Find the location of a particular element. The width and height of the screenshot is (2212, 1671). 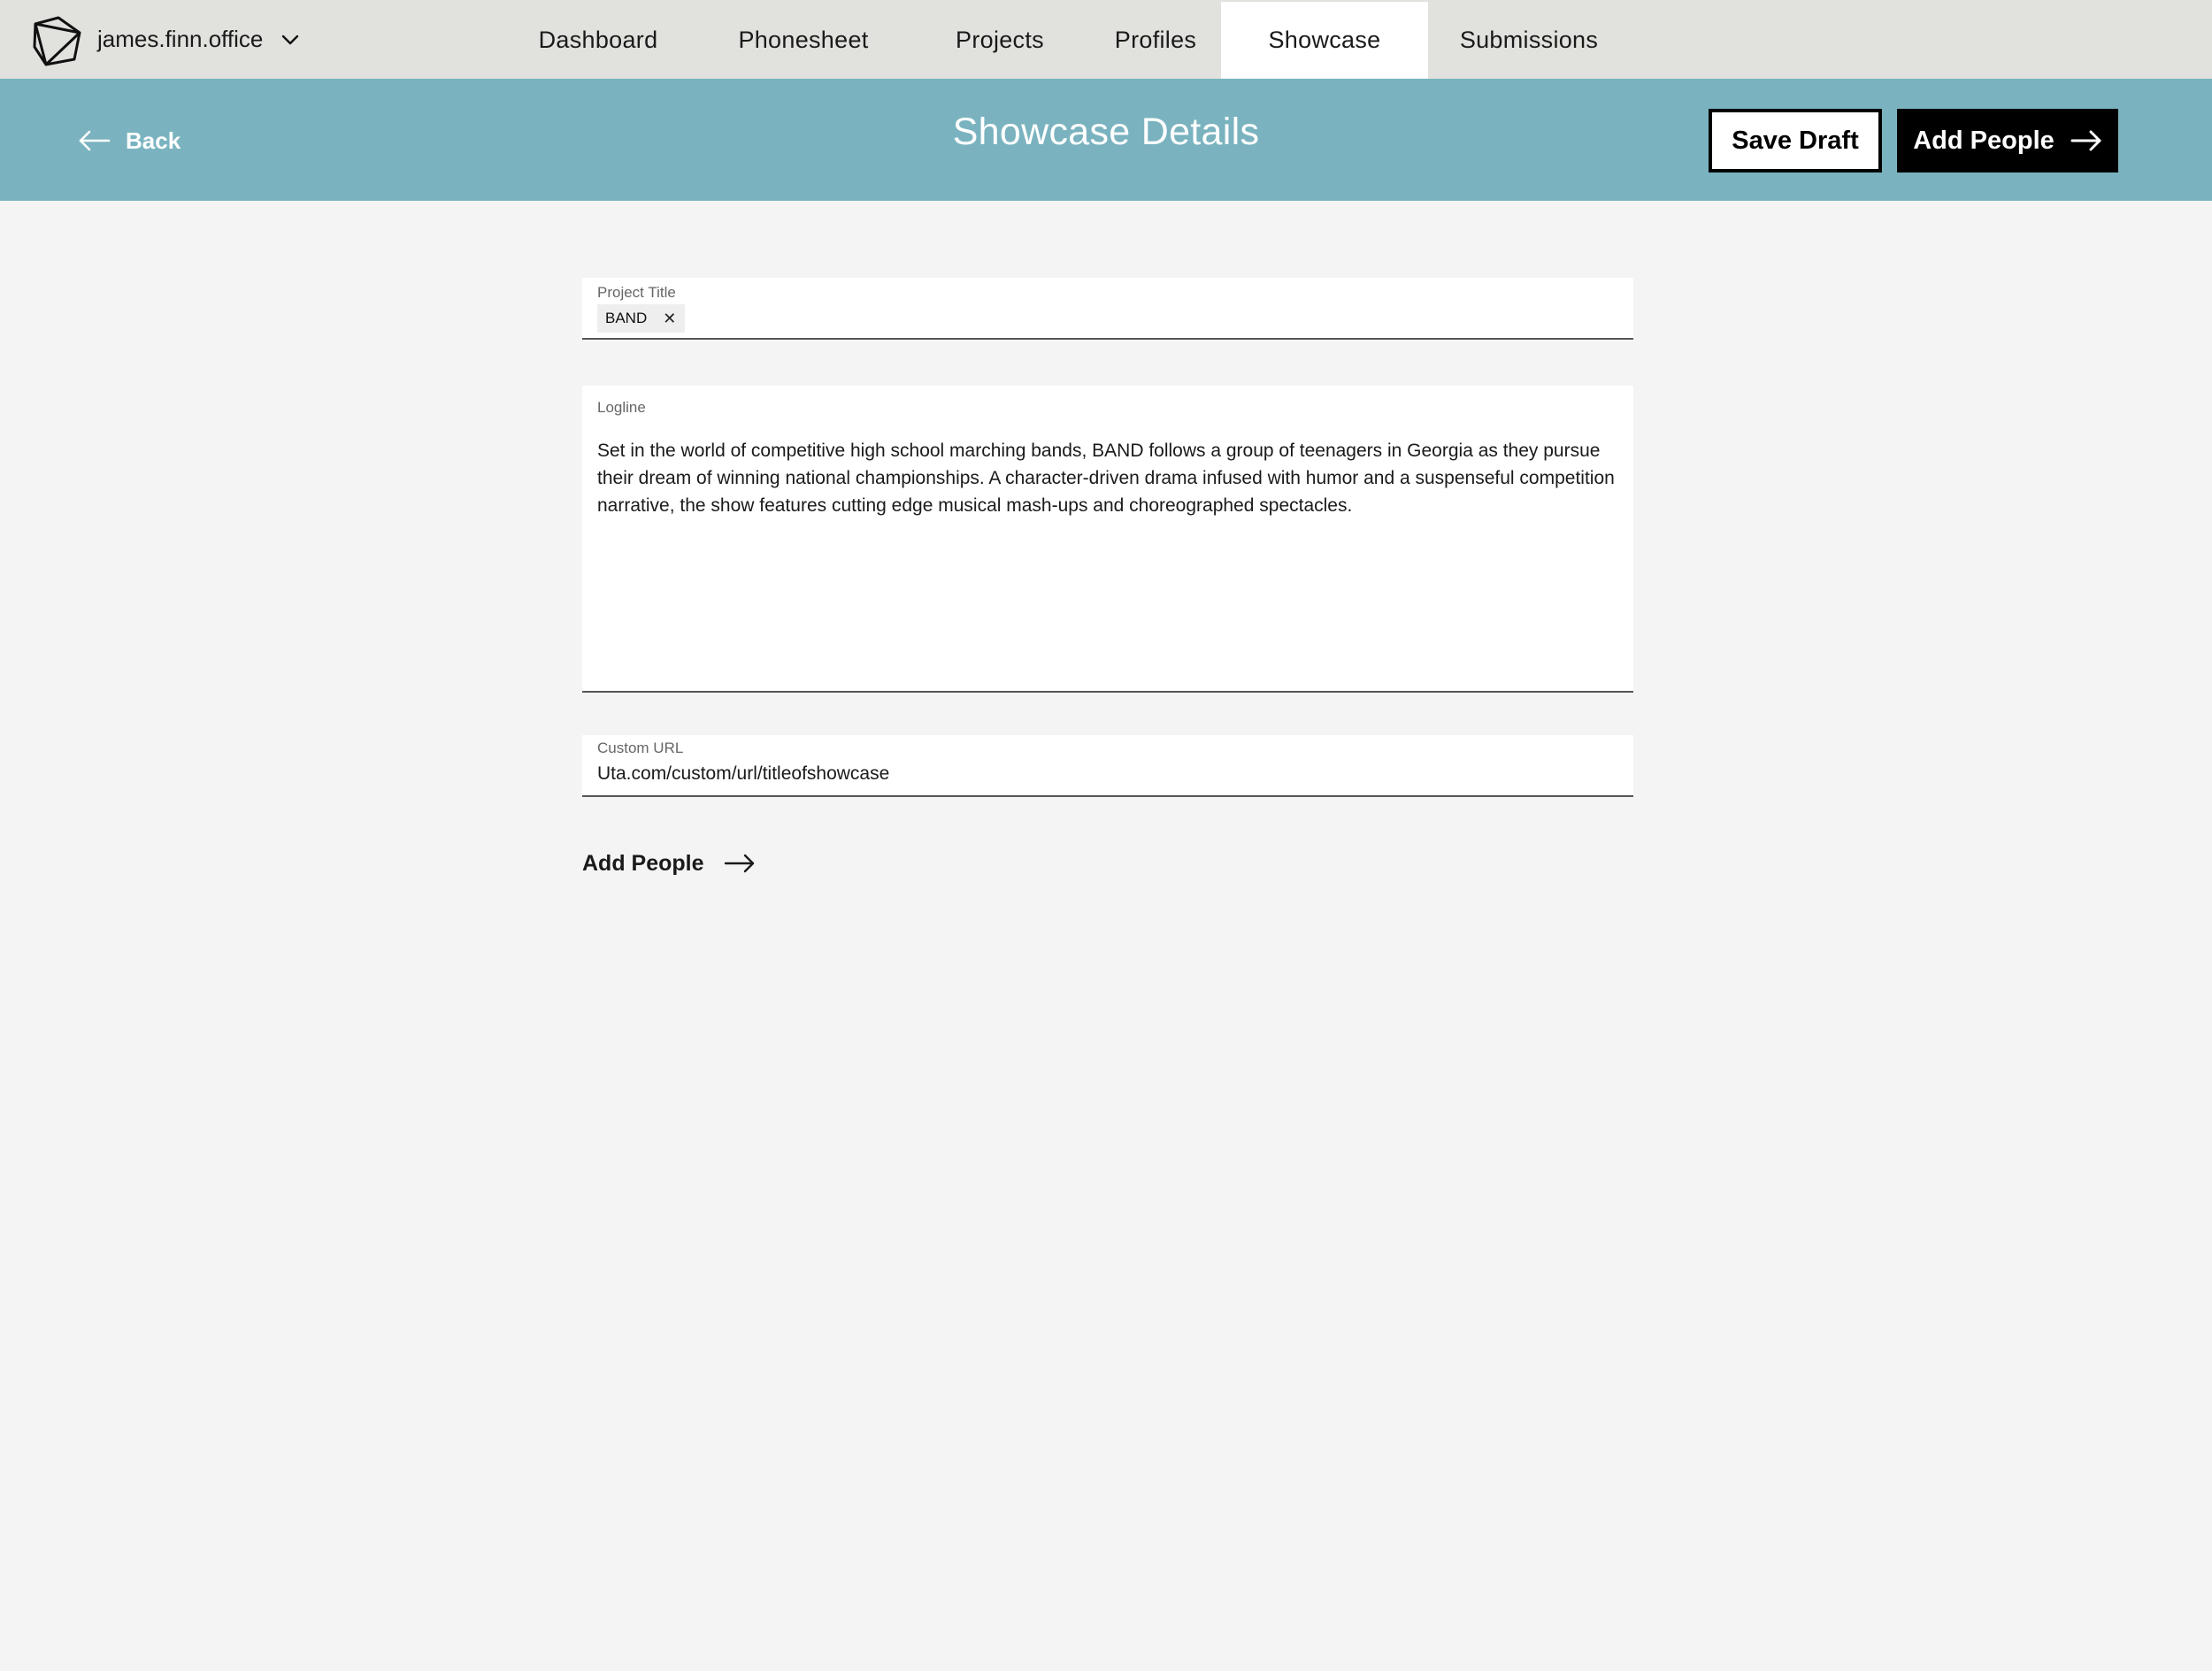

close-icon: ✕ is located at coordinates (669, 318).